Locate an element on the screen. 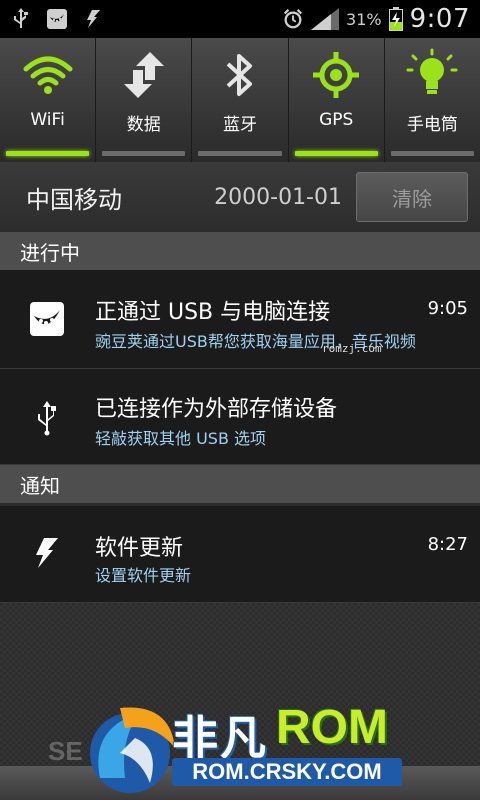 Image resolution: width=480 pixels, height=800 pixels. data-icon is located at coordinates (144, 77).